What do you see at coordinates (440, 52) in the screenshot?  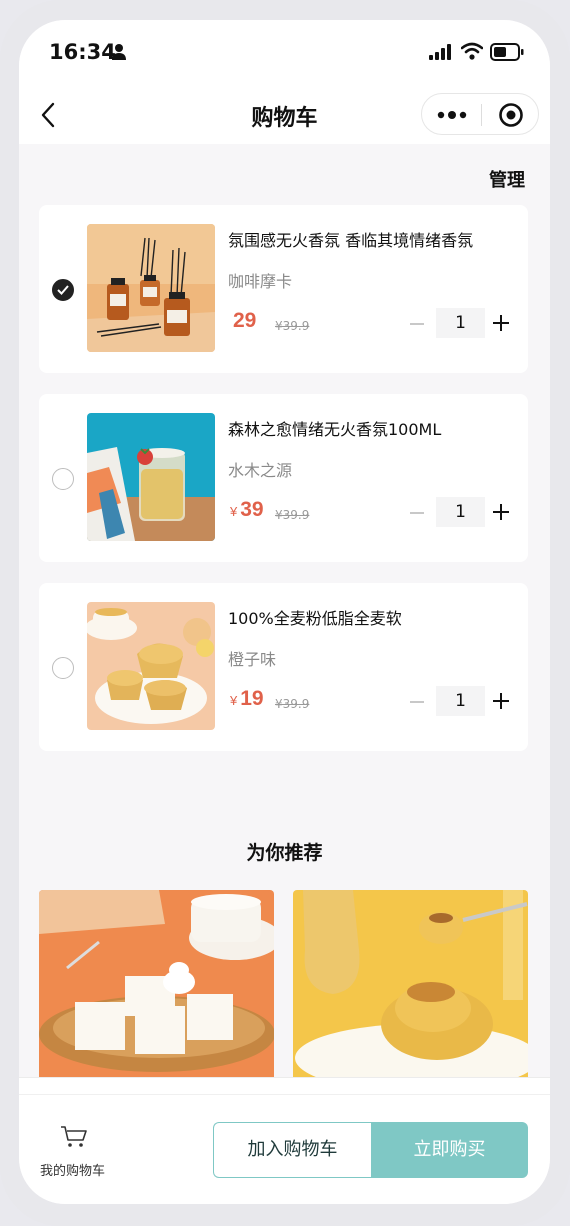 I see `signal-icon` at bounding box center [440, 52].